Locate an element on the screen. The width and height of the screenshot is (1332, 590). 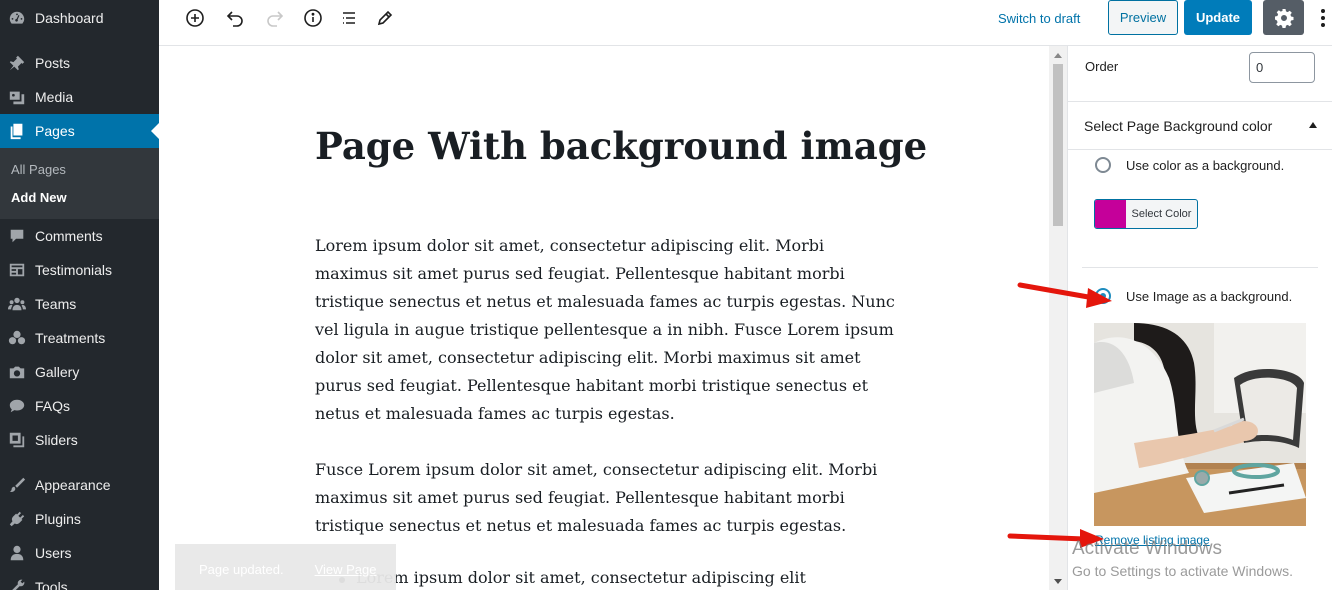
gear-icon is located at coordinates (1283, 18).